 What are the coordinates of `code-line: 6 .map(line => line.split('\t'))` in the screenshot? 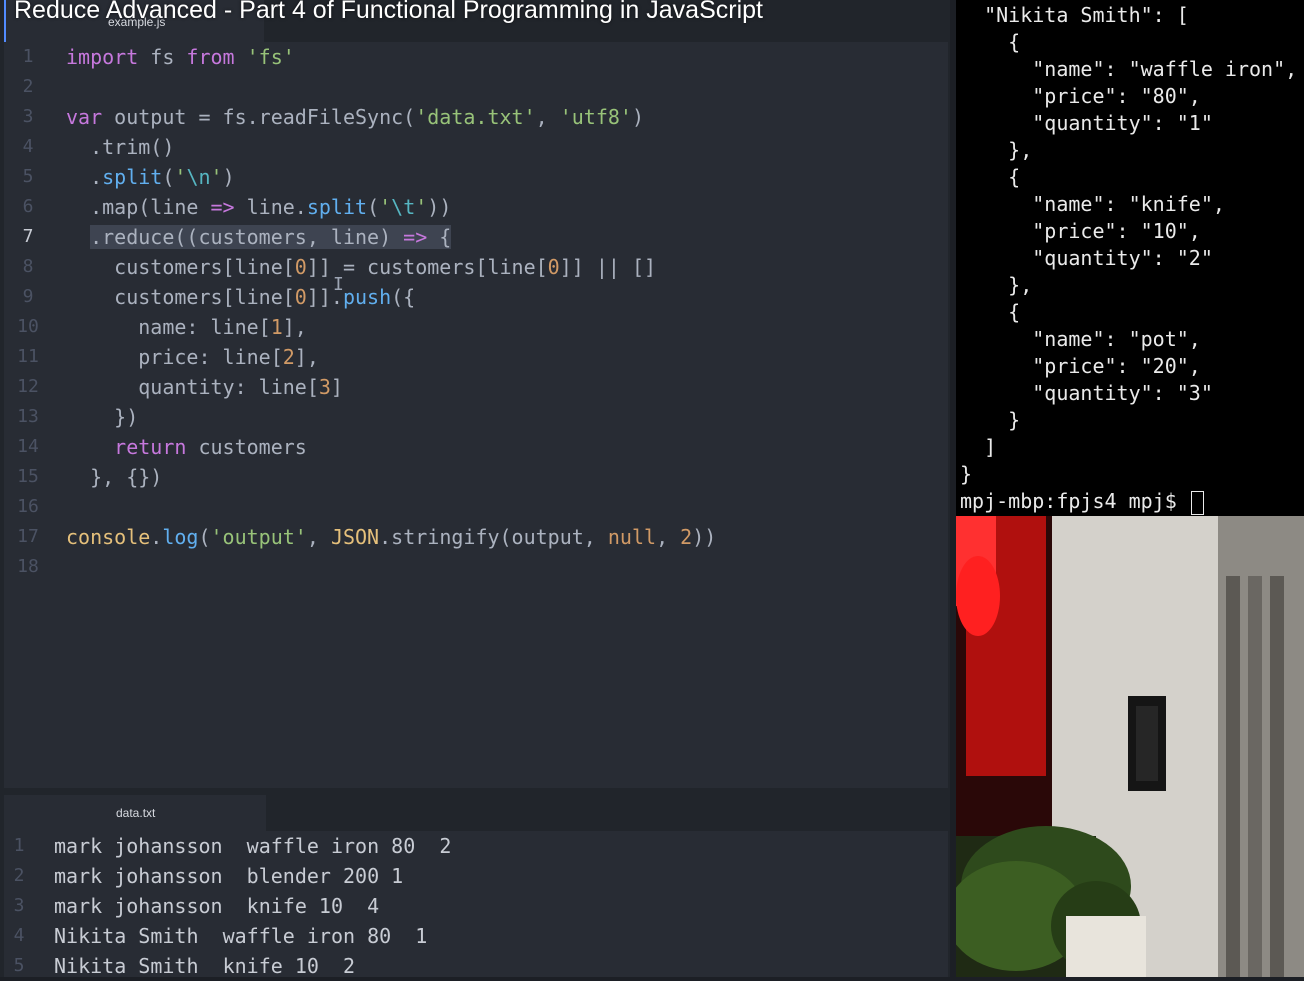 It's located at (476, 207).